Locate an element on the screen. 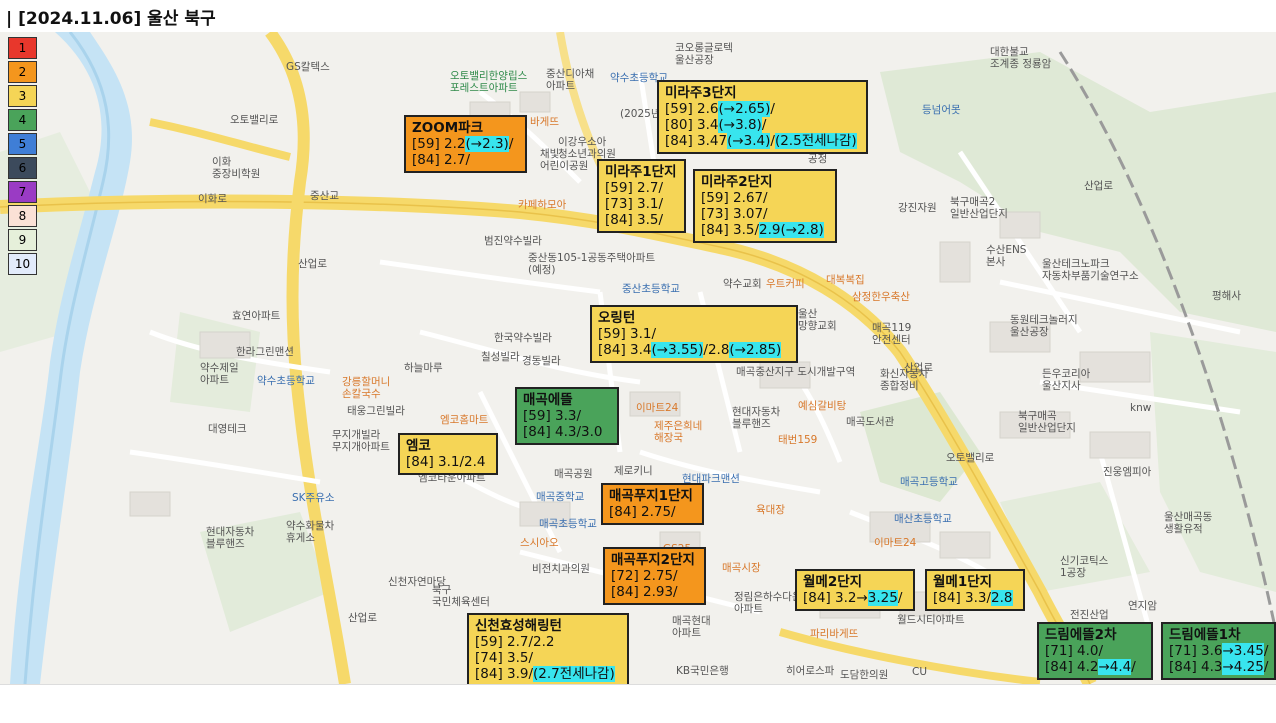  complex-label-mirae1: 미라주1단지 [59] 2.7/[73] 3.1/[84] 3.5/ is located at coordinates (641, 196).